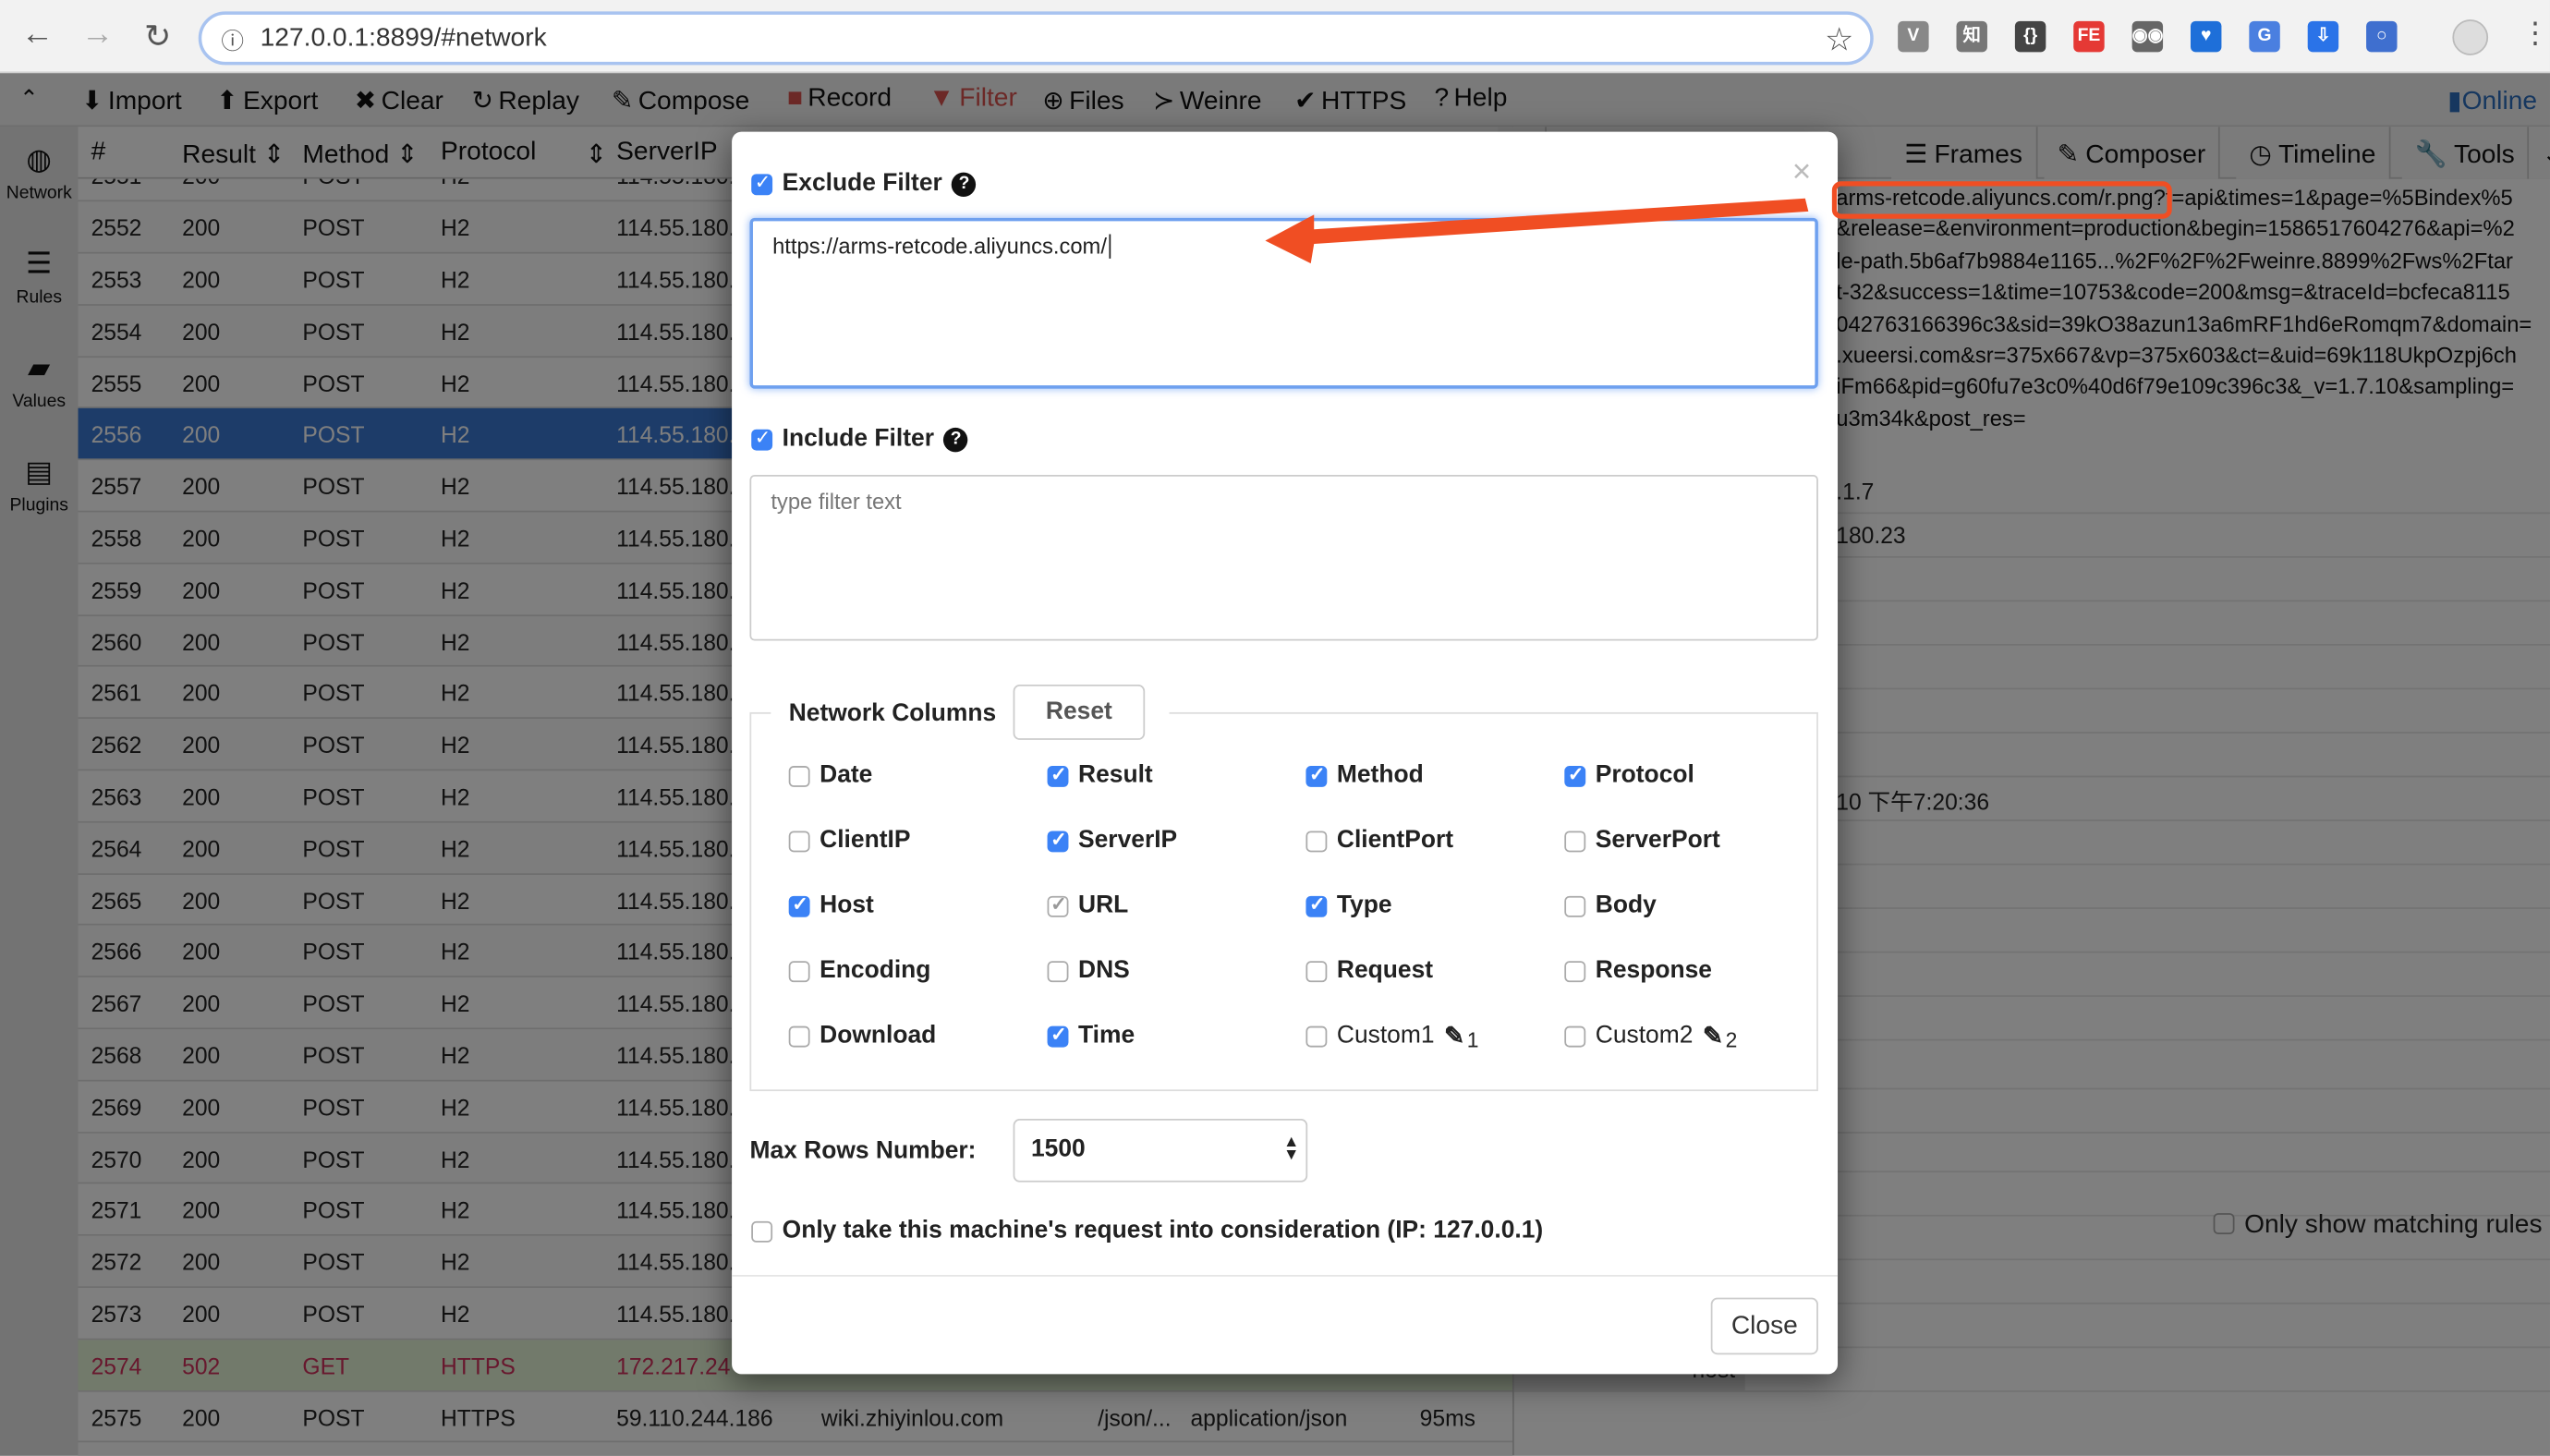 The image size is (2550, 1456). What do you see at coordinates (1537, 231) in the screenshot?
I see `arrow-annotation` at bounding box center [1537, 231].